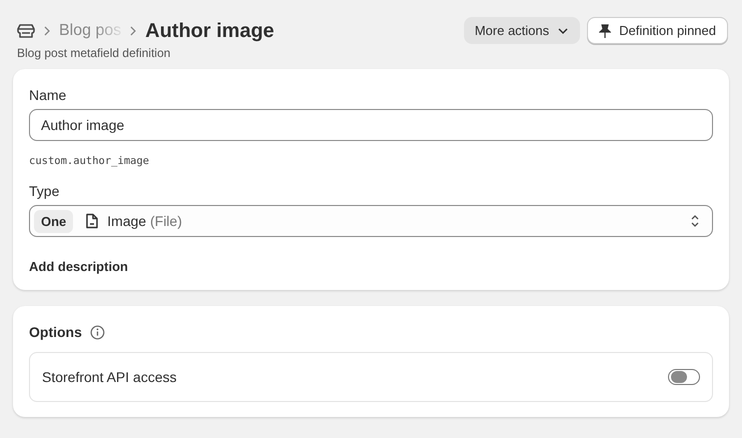 Image resolution: width=742 pixels, height=438 pixels. Describe the element at coordinates (92, 221) in the screenshot. I see `file-icon` at that location.